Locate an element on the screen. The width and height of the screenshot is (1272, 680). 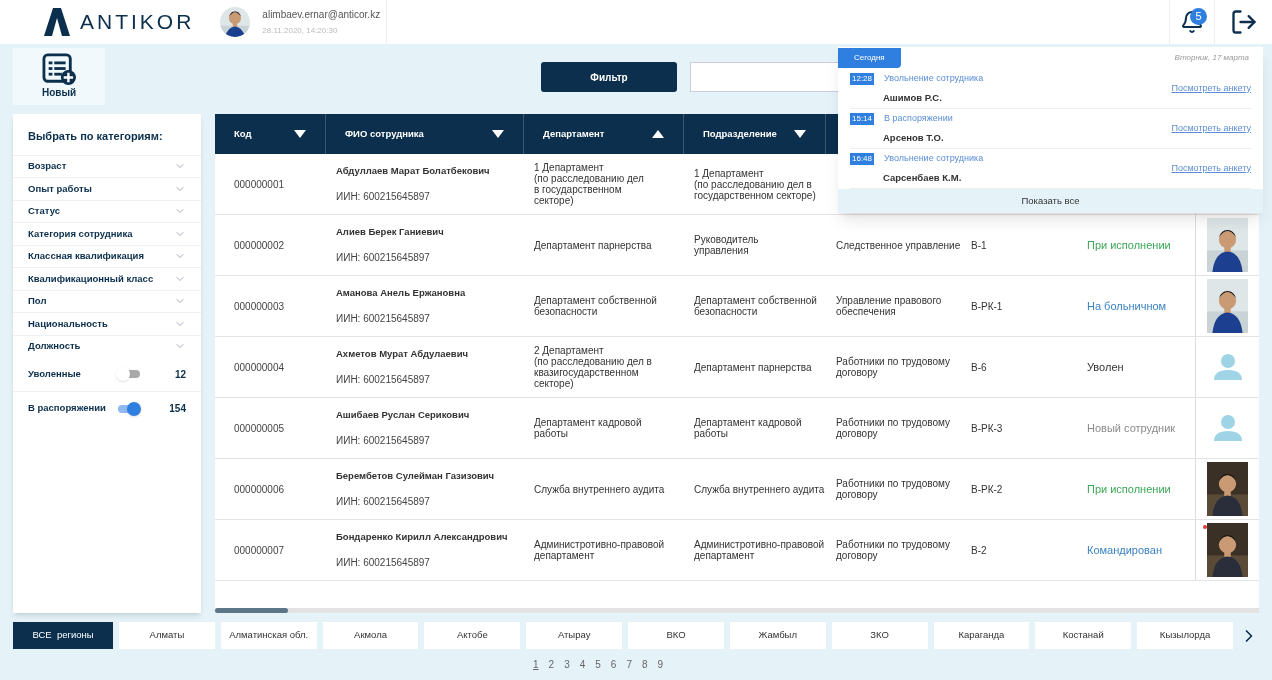
employee-name: Абдуллаев Марат Болатбекович is located at coordinates (413, 171).